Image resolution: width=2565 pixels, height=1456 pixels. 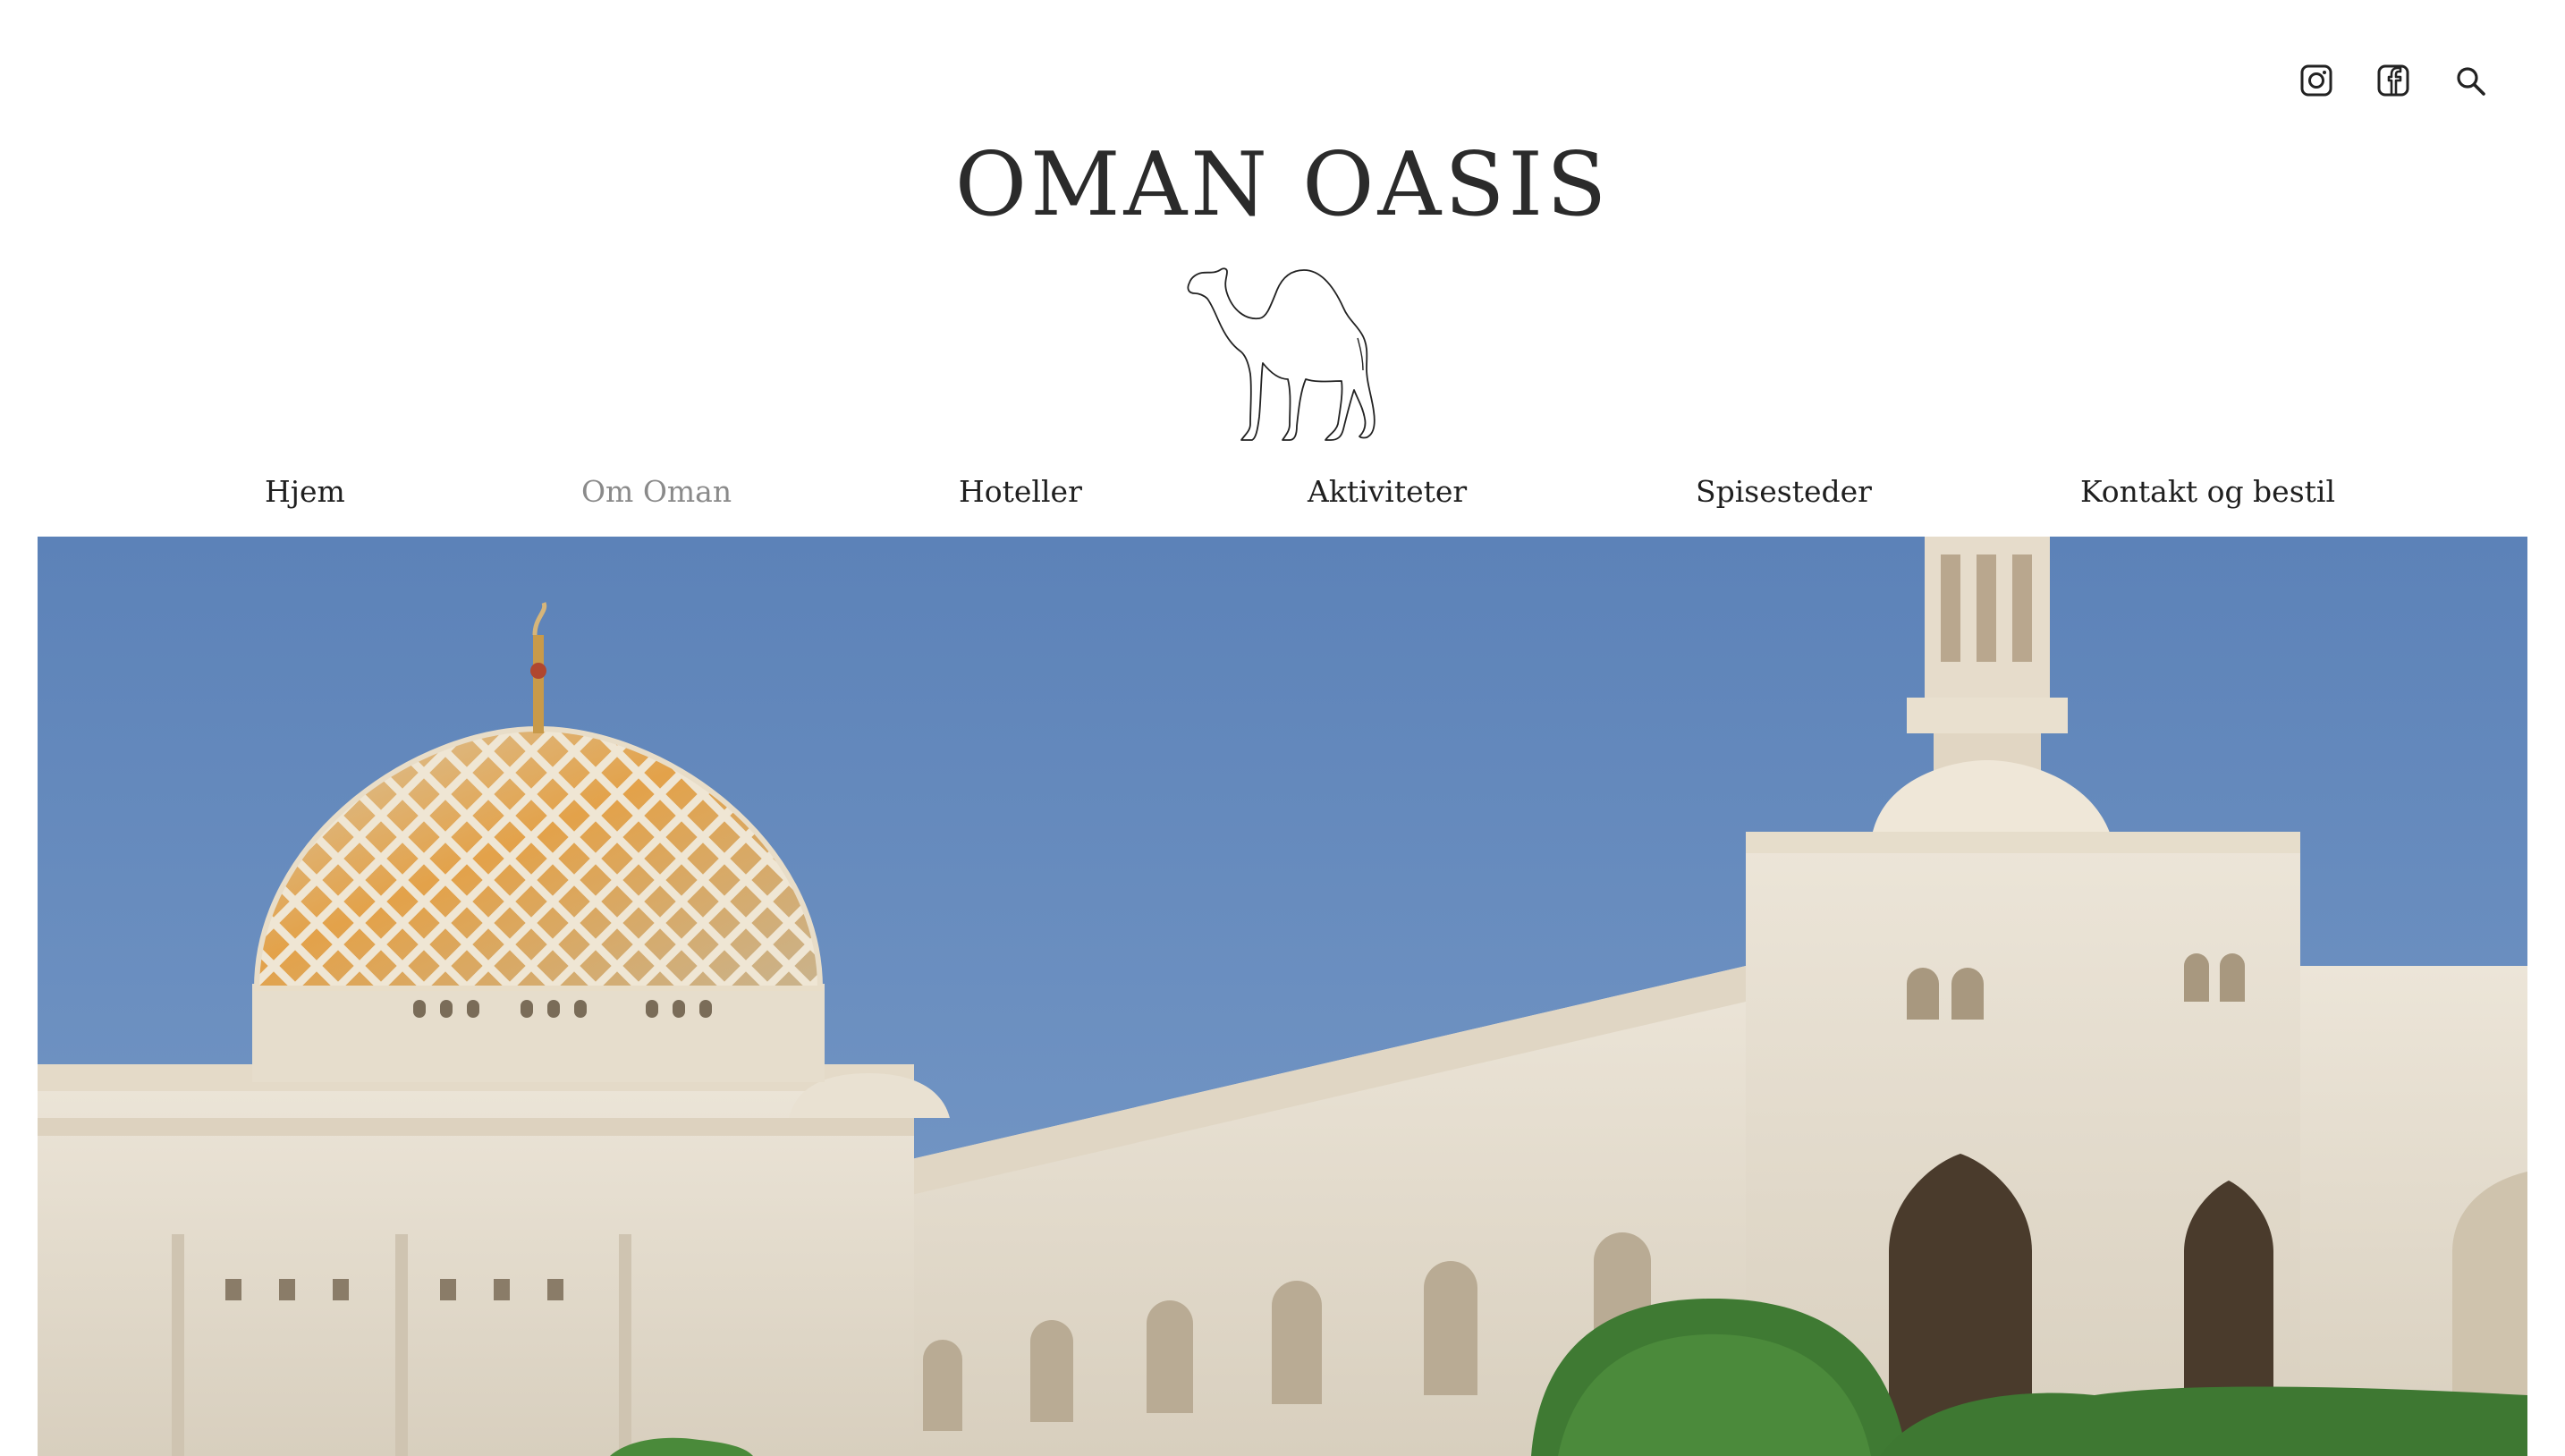 What do you see at coordinates (2316, 80) in the screenshot?
I see `instagram-icon` at bounding box center [2316, 80].